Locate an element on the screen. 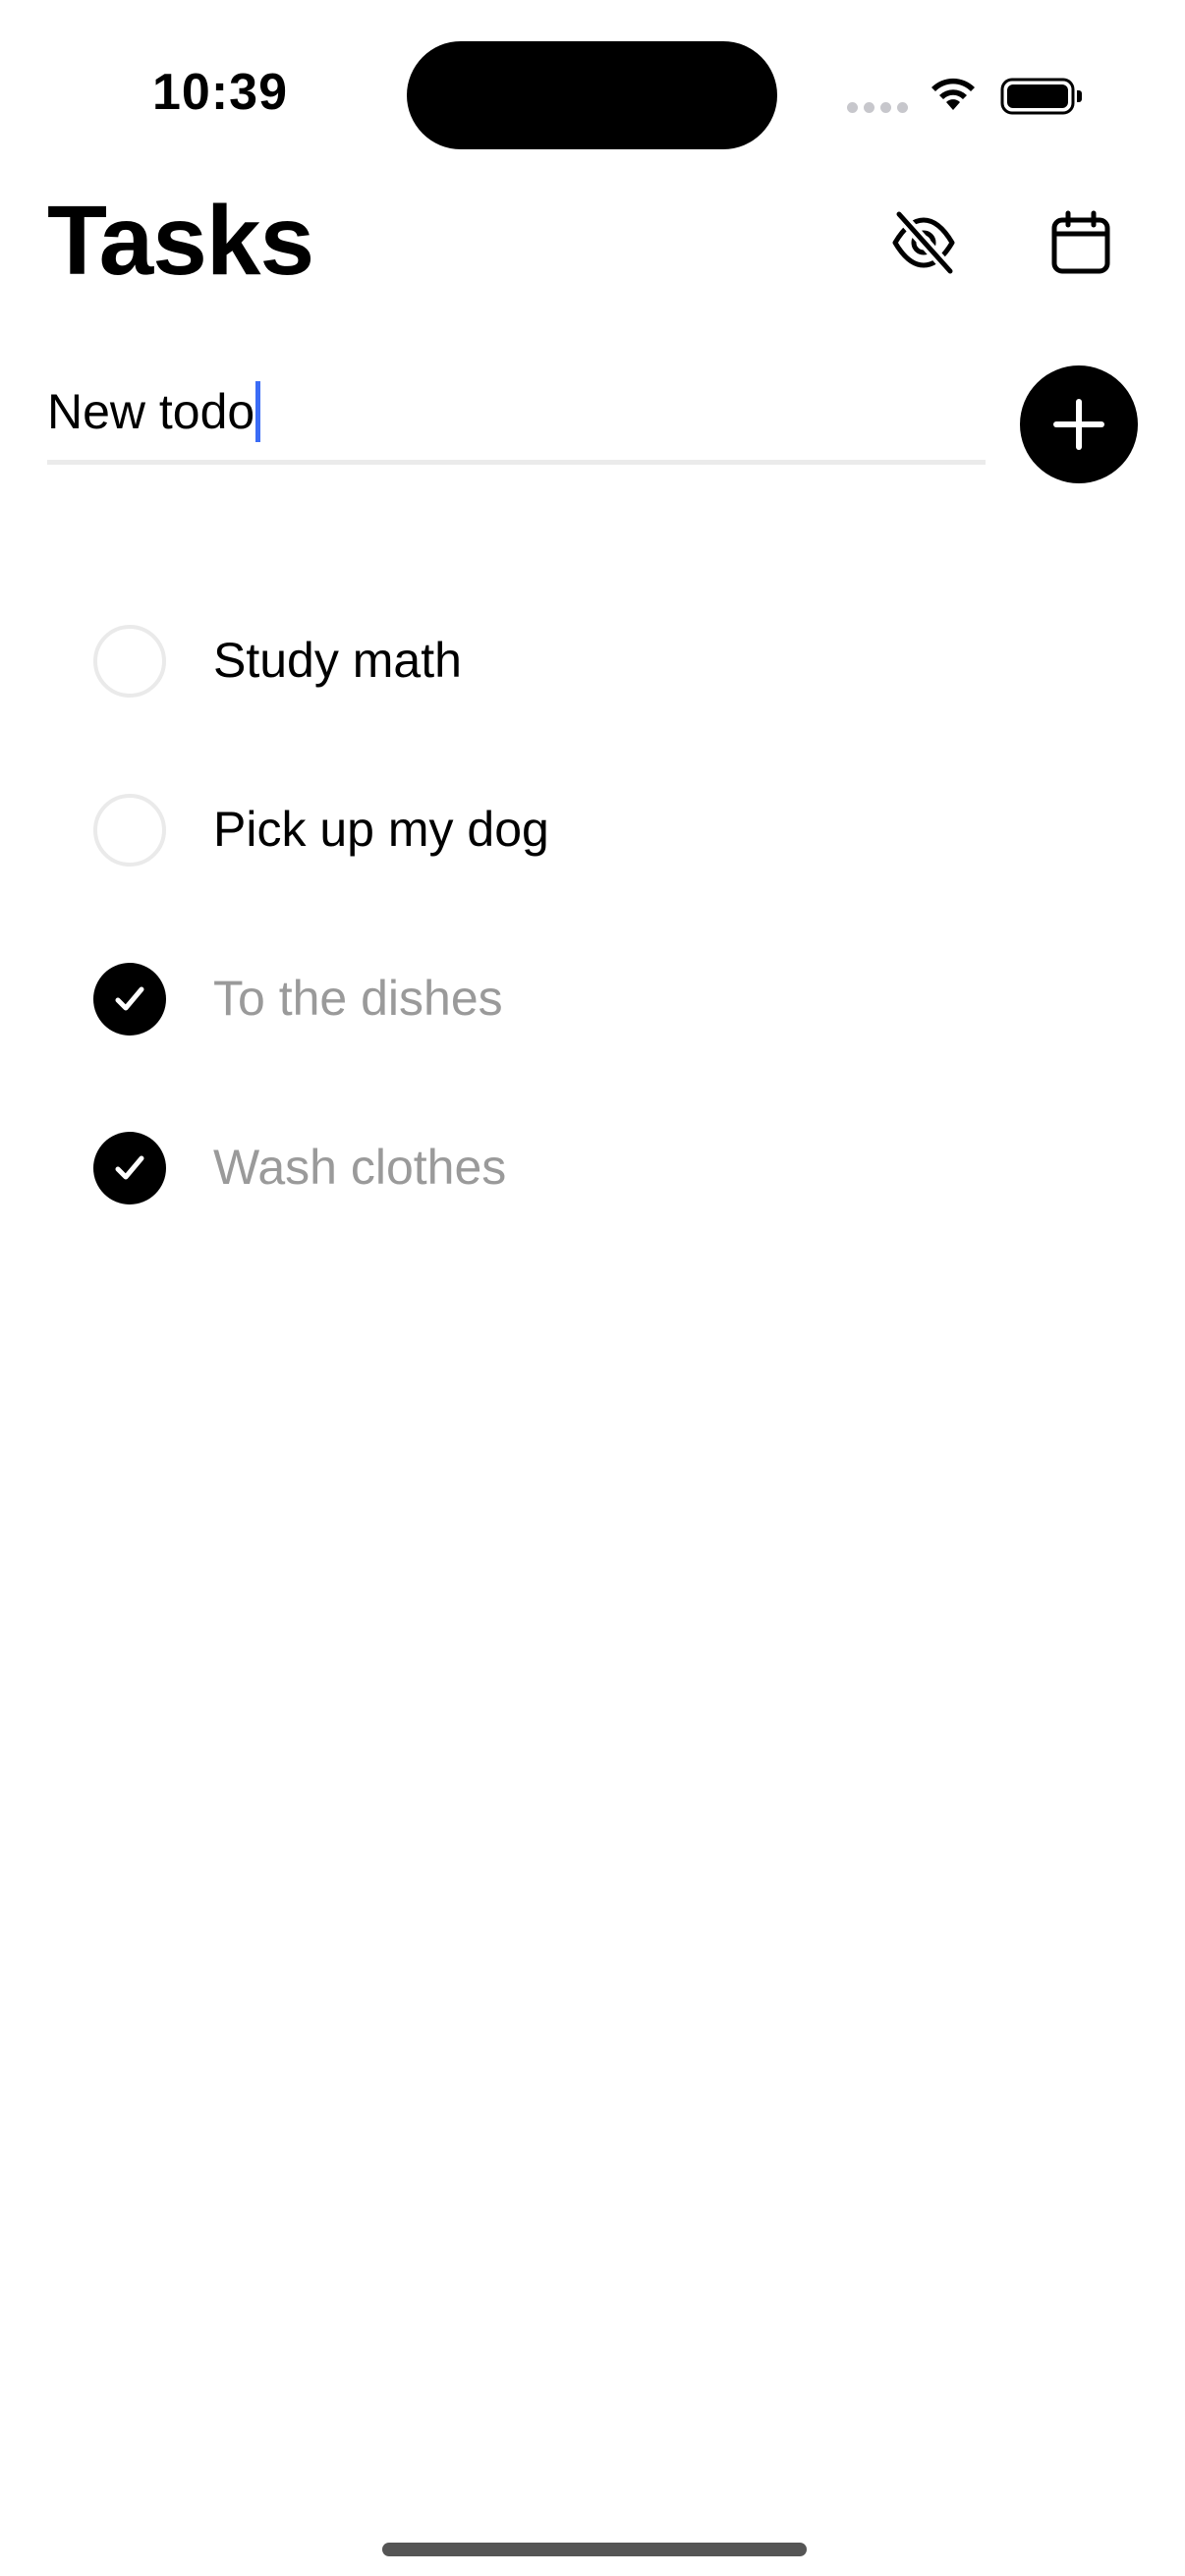  calendar-button is located at coordinates (1081, 242).